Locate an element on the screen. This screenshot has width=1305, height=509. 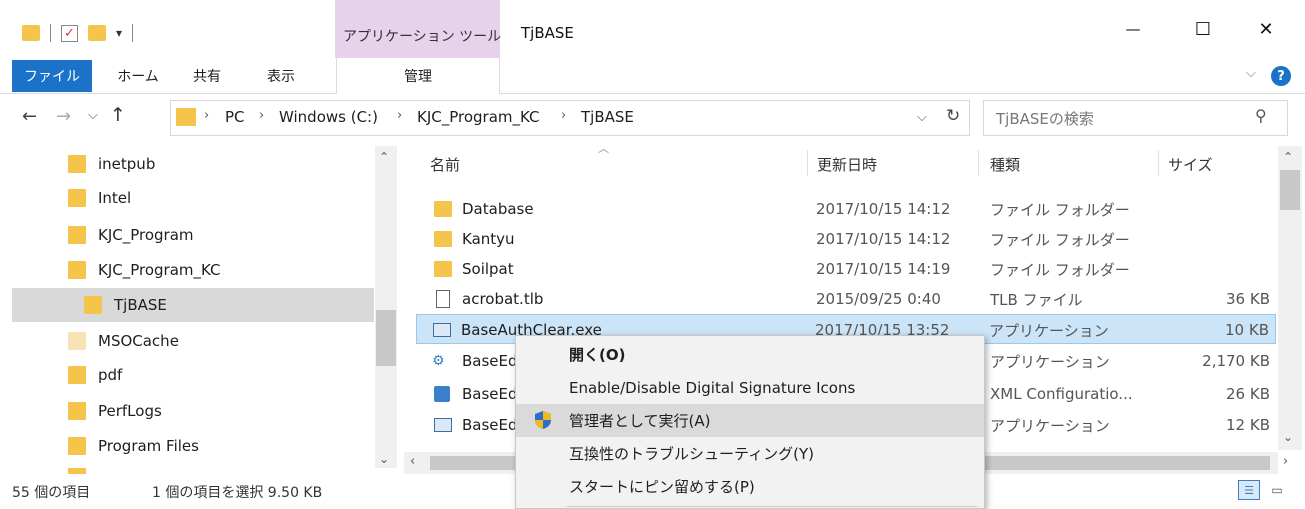
nav-item-label: KJC_Program_KC is located at coordinates (159, 270).